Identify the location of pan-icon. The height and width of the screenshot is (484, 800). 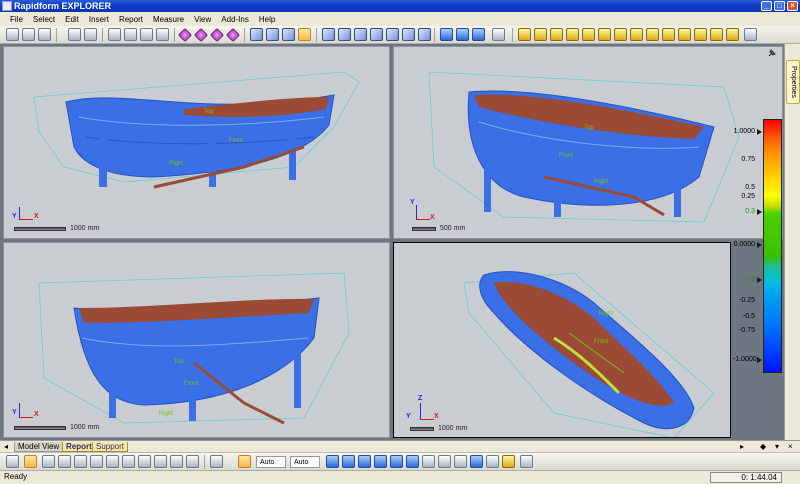
(185, 35).